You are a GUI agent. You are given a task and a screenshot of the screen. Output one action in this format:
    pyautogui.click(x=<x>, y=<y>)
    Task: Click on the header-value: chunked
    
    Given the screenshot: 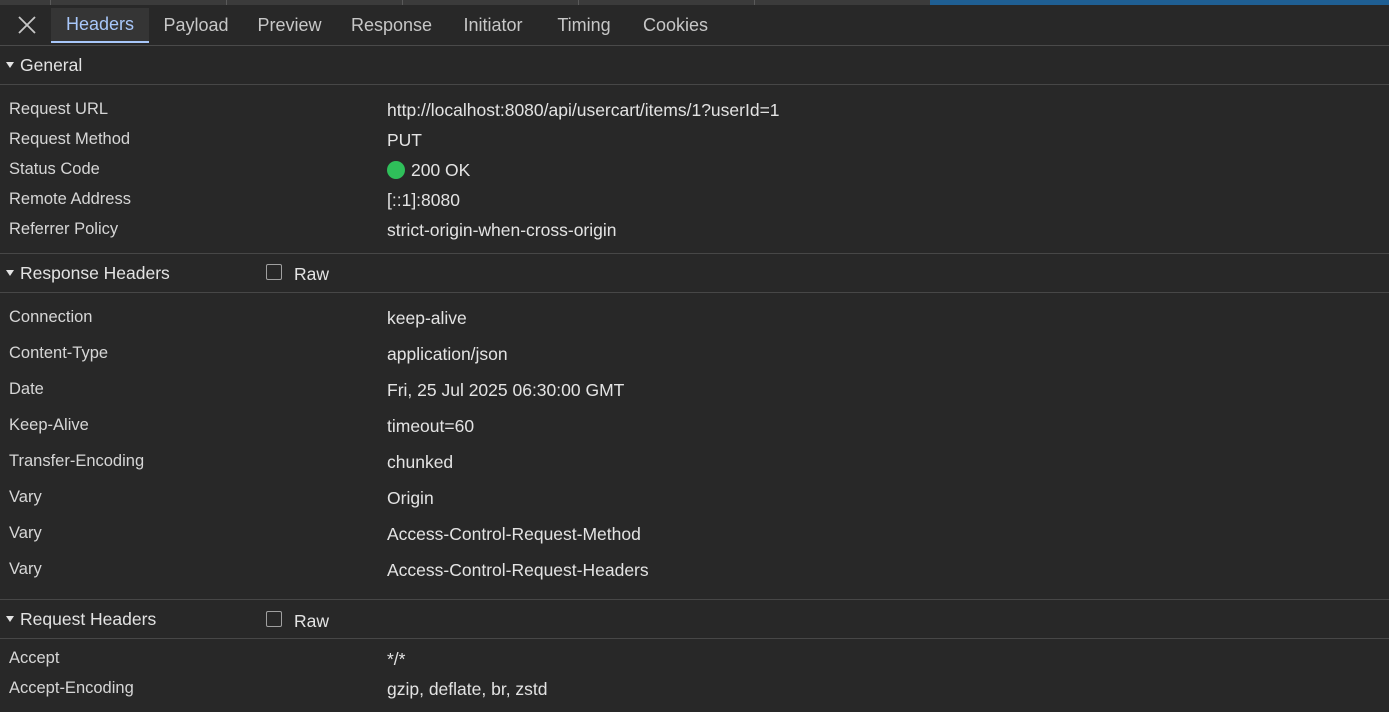 What is the action you would take?
    pyautogui.click(x=420, y=462)
    